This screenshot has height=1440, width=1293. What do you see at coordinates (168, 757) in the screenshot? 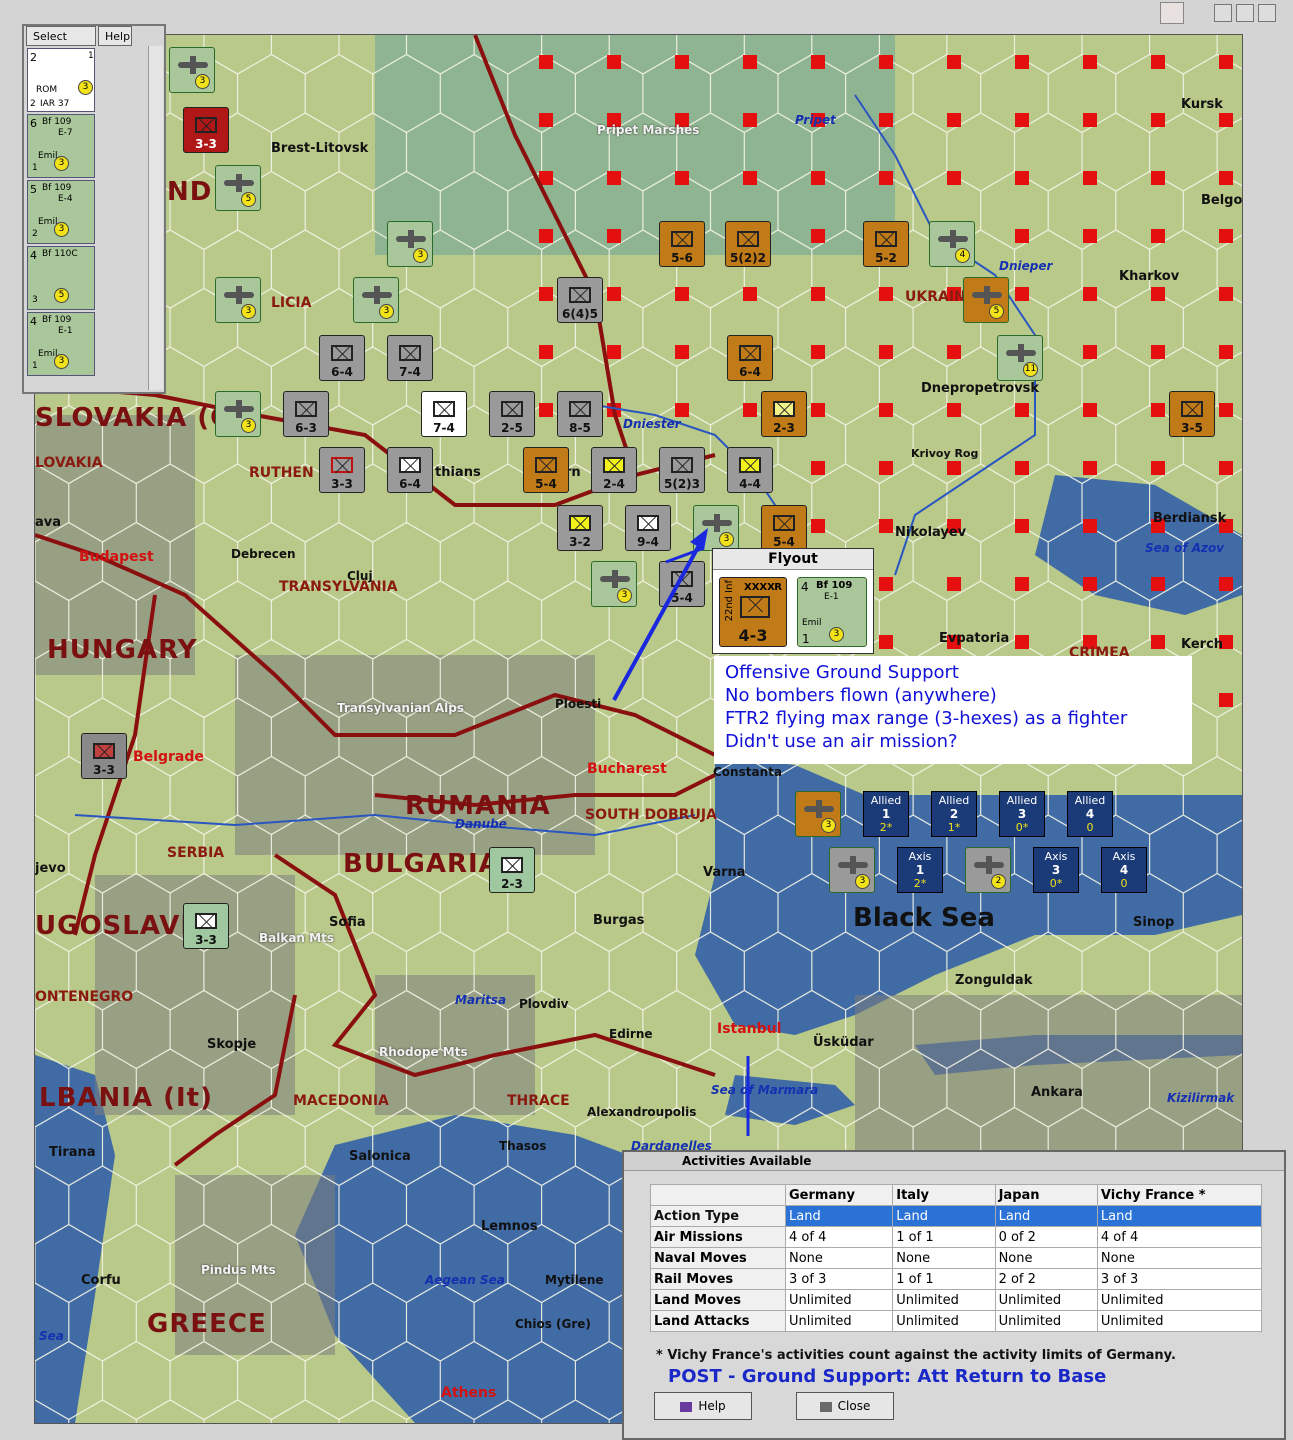
I see `capital-label: Belgrade` at bounding box center [168, 757].